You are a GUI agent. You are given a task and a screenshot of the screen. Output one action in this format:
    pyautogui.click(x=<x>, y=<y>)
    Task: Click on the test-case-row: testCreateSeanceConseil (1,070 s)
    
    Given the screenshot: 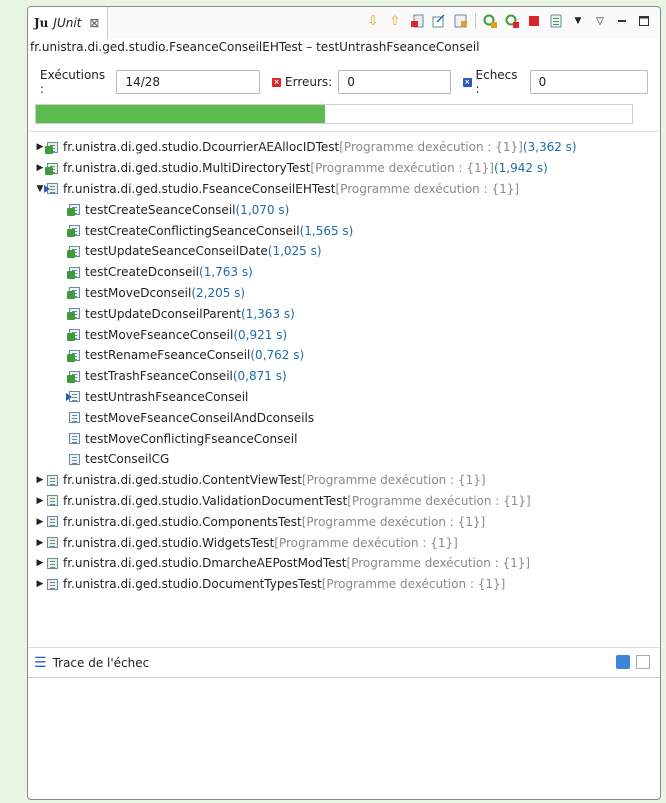 What is the action you would take?
    pyautogui.click(x=344, y=209)
    